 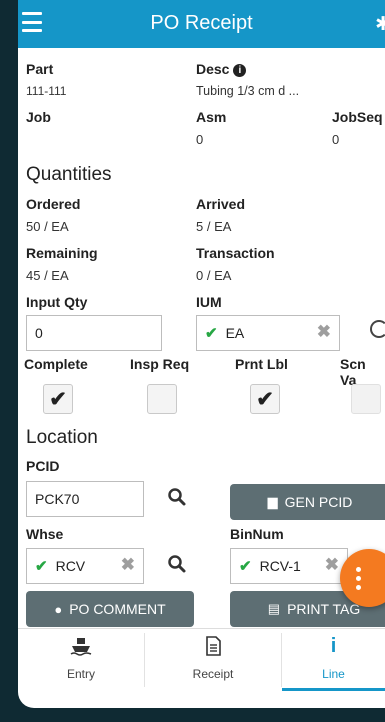 I want to click on vertical-dots-icon, so click(x=358, y=578).